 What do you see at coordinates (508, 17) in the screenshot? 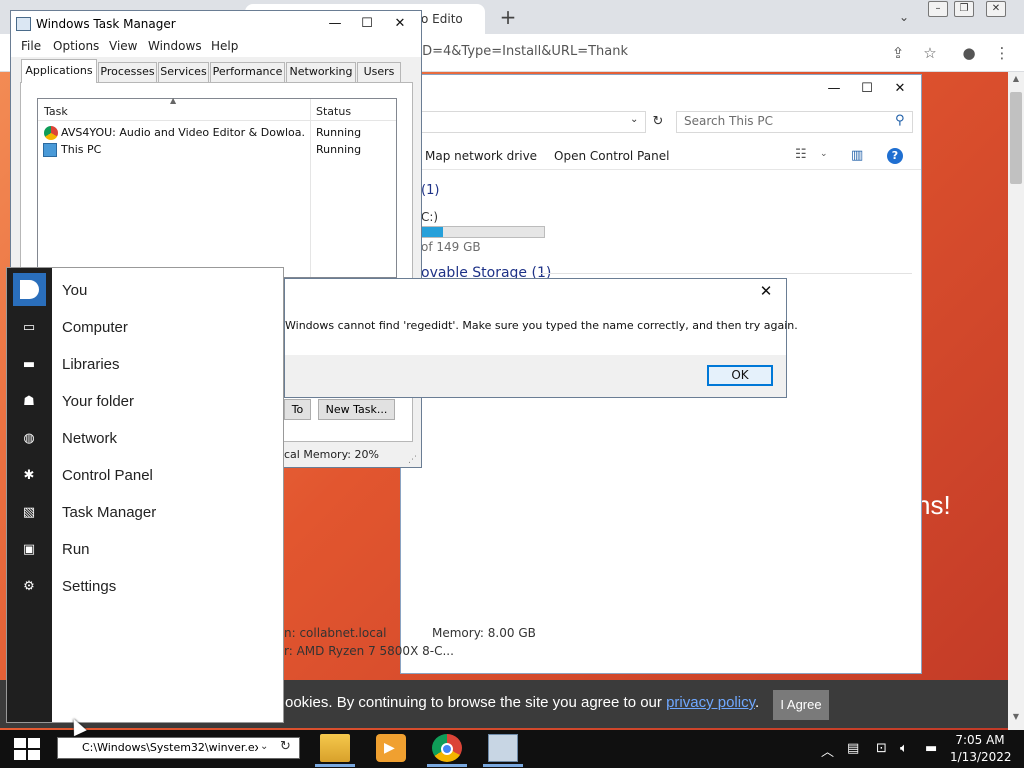
I see `new-tab-icon: +` at bounding box center [508, 17].